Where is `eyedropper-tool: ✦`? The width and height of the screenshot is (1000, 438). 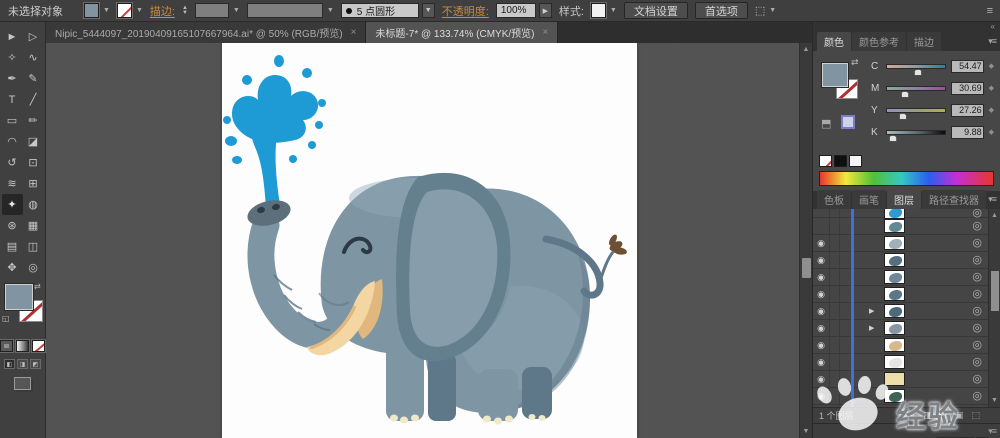 eyedropper-tool: ✦ is located at coordinates (12, 204).